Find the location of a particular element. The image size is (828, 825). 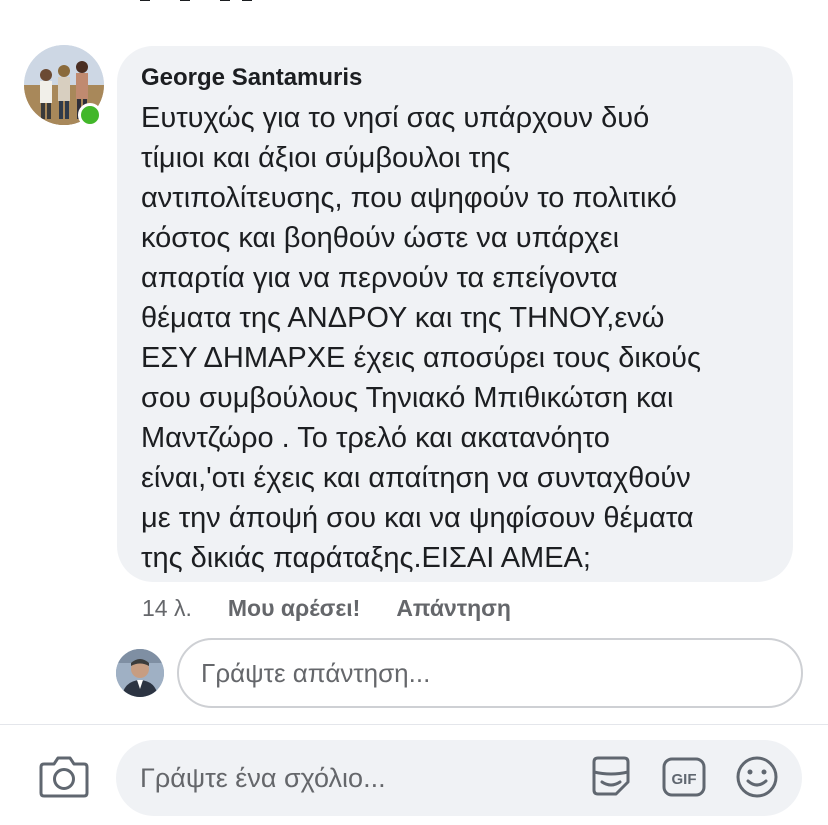

composer-divider is located at coordinates (414, 724).